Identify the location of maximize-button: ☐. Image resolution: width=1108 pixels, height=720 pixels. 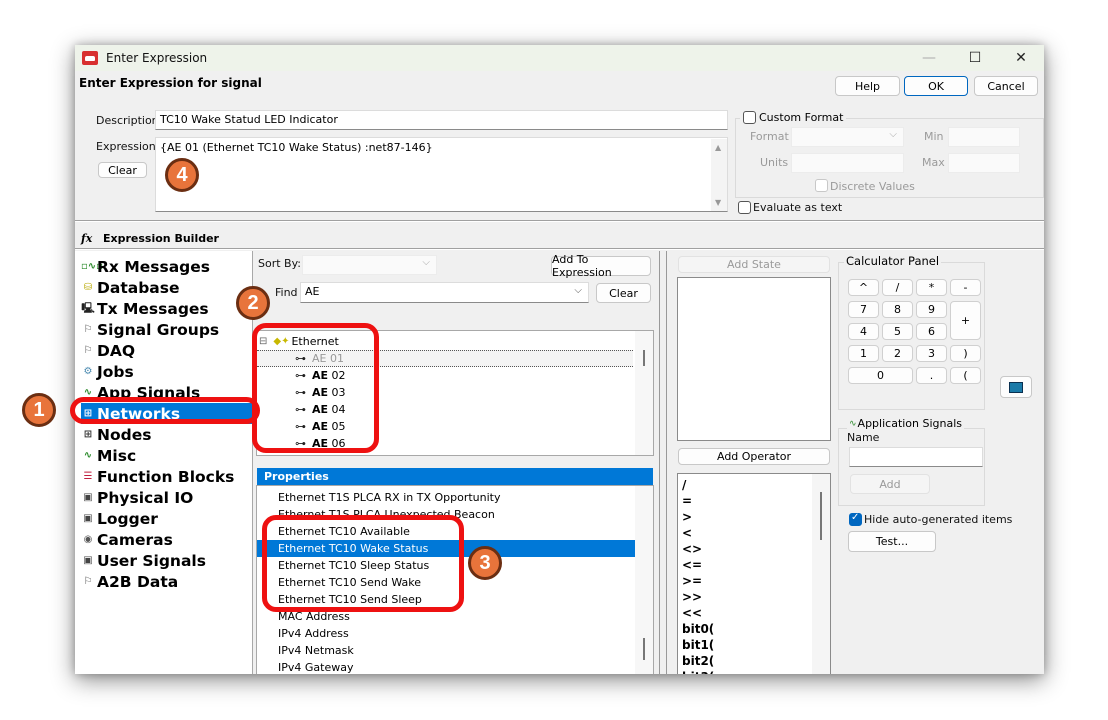
(975, 58).